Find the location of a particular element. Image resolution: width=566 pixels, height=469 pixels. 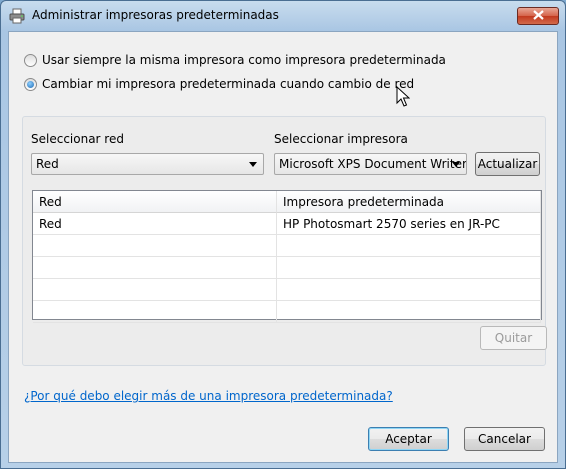

title-bar: Administrar impresoras predeterminadas is located at coordinates (283, 16).